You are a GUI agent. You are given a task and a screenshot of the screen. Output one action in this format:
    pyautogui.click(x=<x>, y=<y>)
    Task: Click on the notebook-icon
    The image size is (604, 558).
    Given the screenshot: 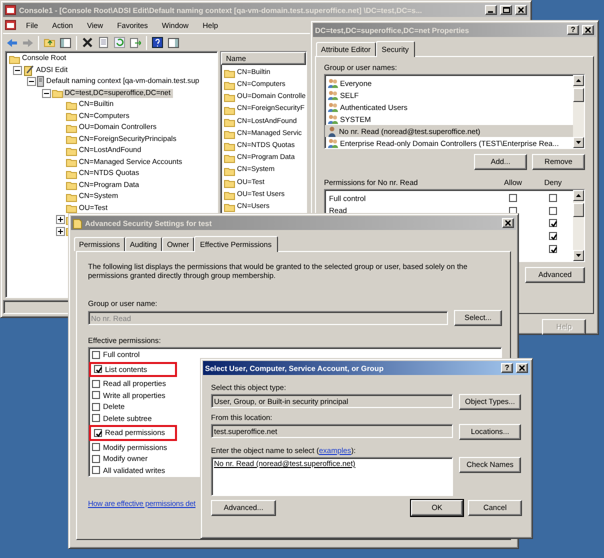 What is the action you would take?
    pyautogui.click(x=28, y=70)
    